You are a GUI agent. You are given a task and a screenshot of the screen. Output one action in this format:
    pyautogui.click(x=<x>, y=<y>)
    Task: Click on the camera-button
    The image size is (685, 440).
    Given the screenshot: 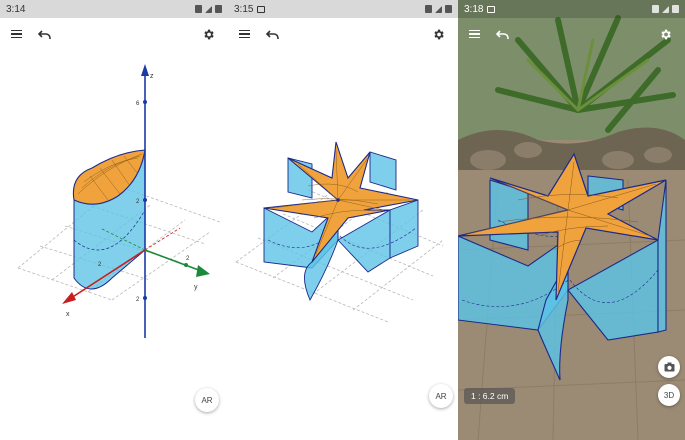 What is the action you would take?
    pyautogui.click(x=669, y=367)
    